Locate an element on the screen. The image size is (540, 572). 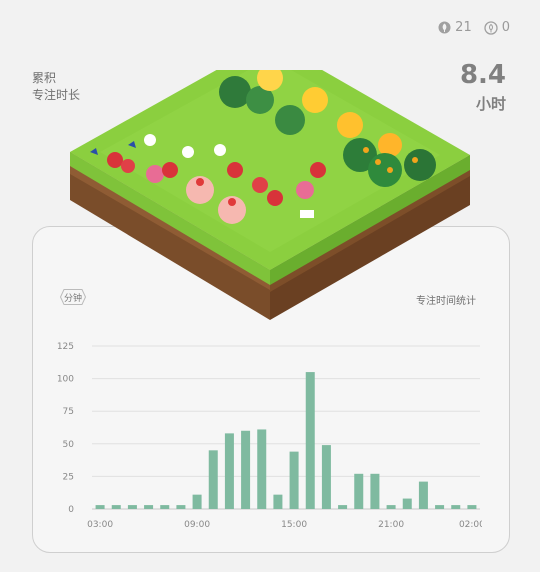
tree-icon is located at coordinates (444, 27).